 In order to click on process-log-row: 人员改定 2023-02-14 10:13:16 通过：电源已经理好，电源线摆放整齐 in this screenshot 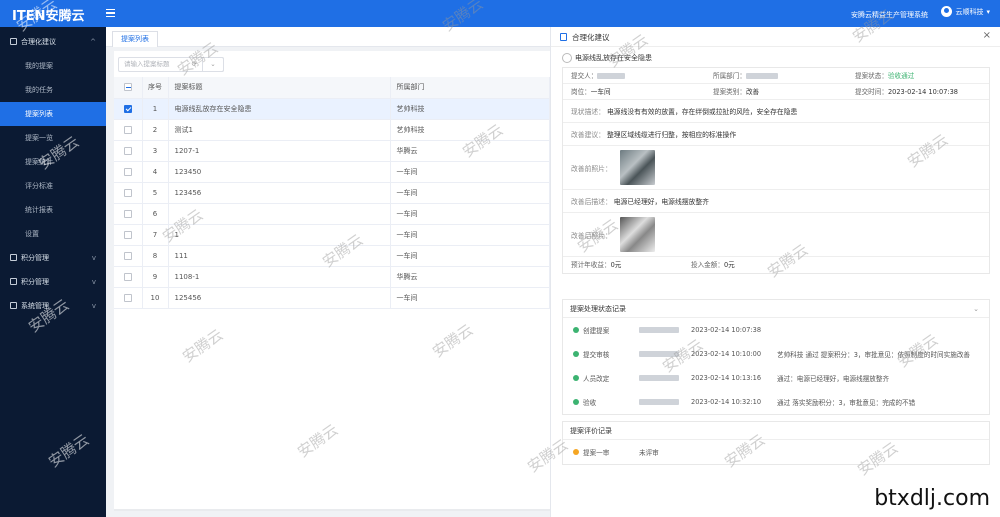, I will do `click(776, 378)`.